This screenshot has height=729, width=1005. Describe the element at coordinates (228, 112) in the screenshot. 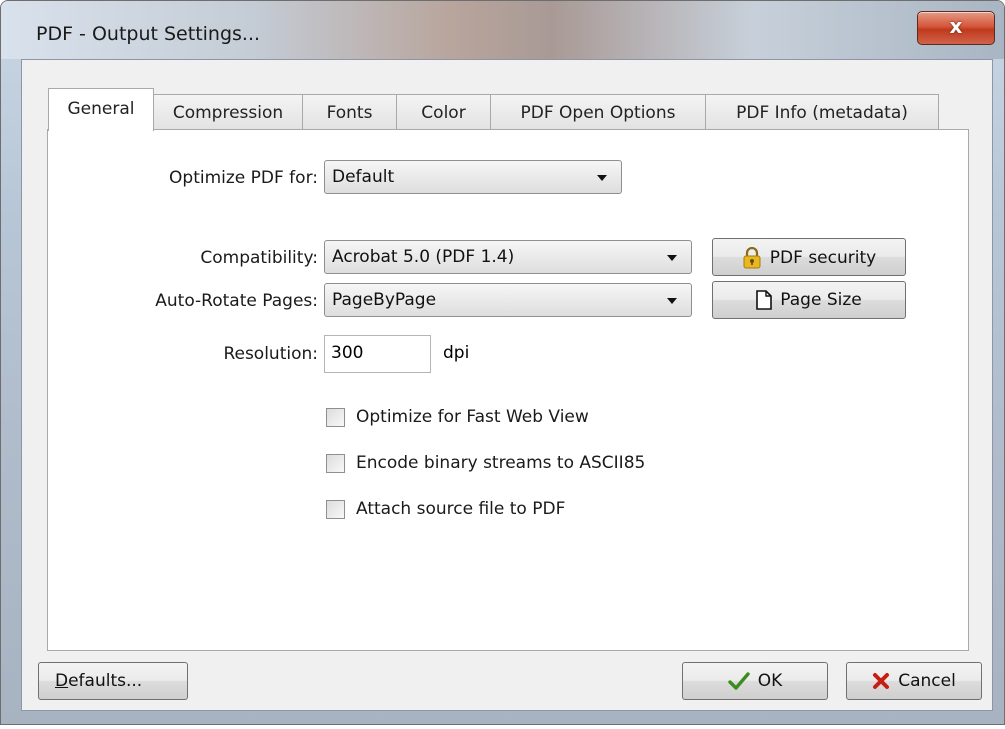

I see `tab-compression: Compression` at that location.